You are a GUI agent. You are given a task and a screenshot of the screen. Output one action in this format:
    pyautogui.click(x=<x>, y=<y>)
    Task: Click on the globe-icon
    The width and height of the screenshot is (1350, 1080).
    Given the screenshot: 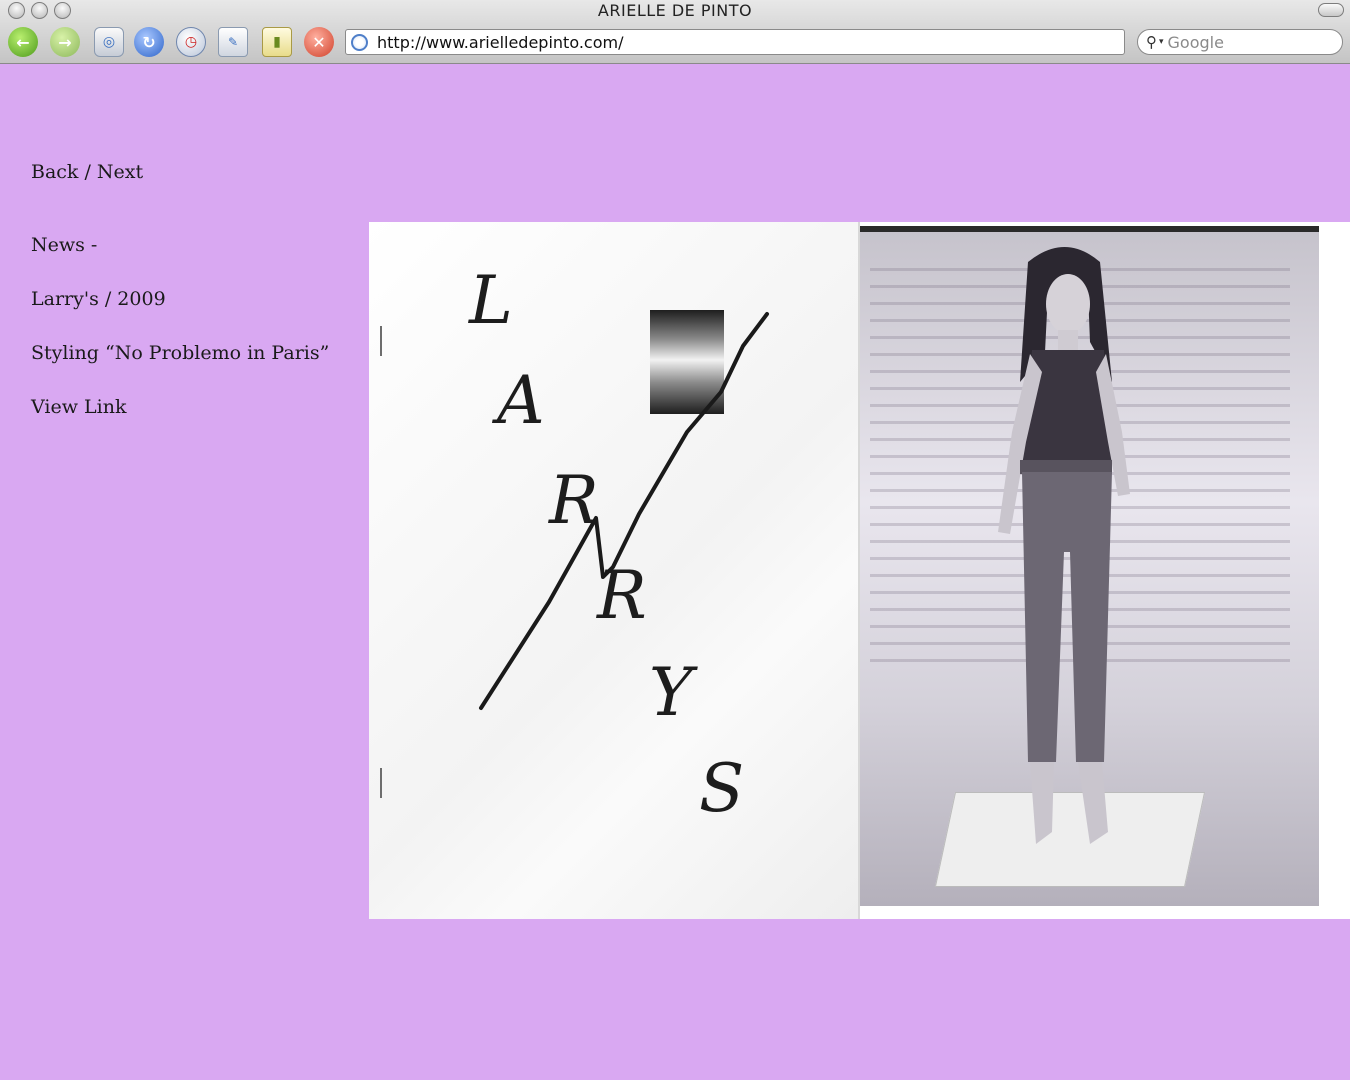 What is the action you would take?
    pyautogui.click(x=359, y=42)
    